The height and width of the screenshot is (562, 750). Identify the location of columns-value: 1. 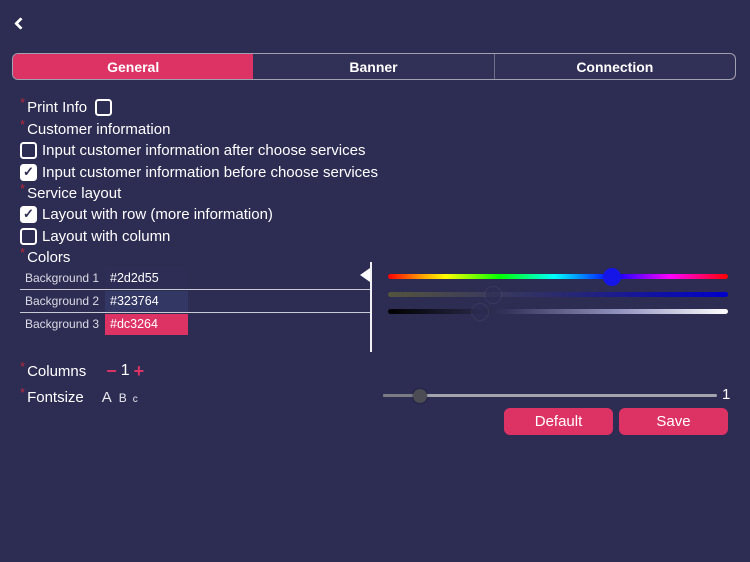
(125, 370).